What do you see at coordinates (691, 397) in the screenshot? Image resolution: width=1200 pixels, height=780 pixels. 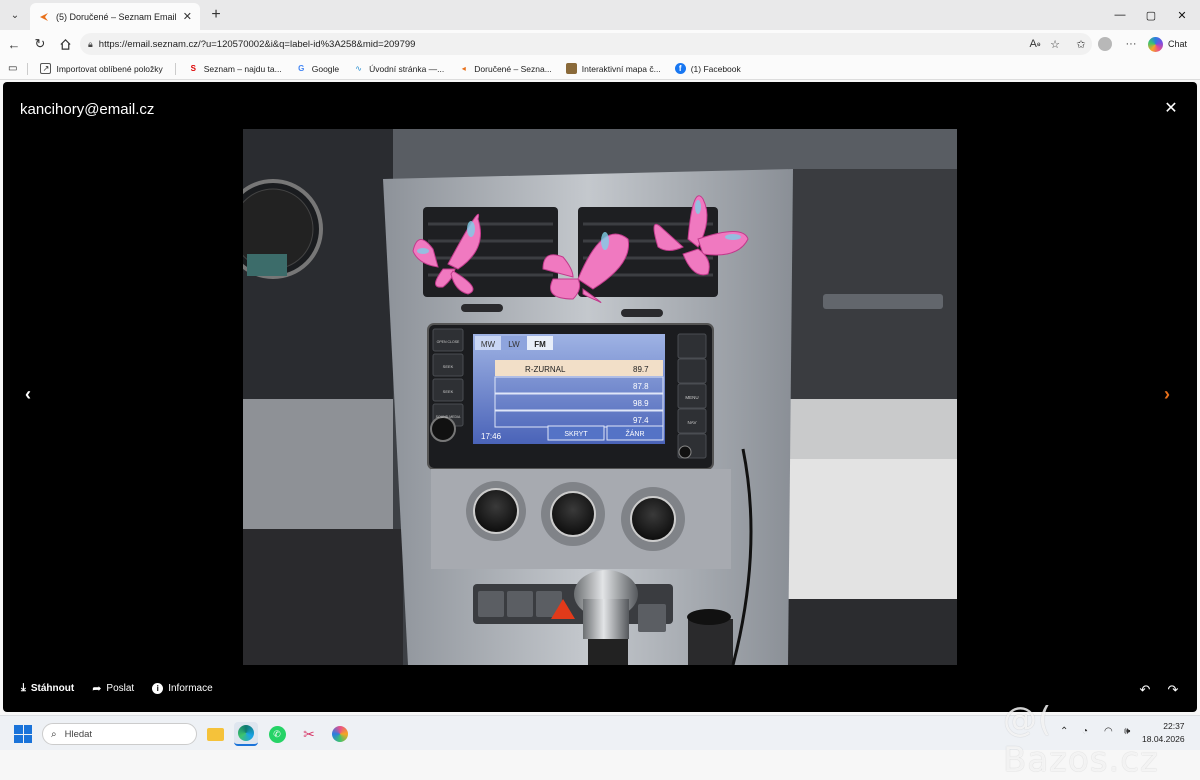 I see `radio-button-menu: MENU` at bounding box center [691, 397].